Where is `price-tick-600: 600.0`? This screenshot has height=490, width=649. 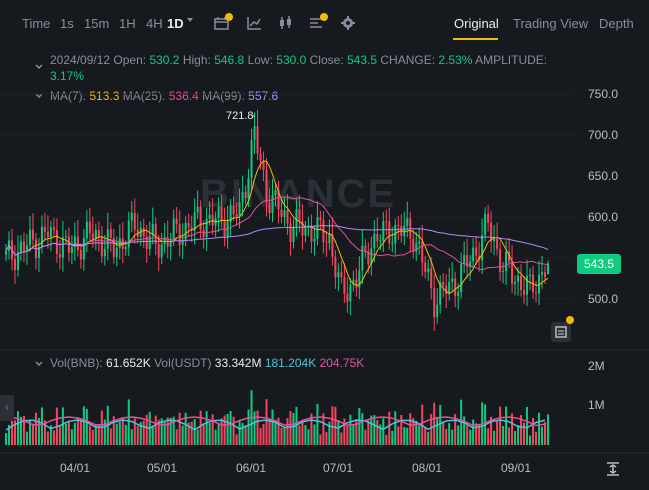
price-tick-600: 600.0 is located at coordinates (603, 217).